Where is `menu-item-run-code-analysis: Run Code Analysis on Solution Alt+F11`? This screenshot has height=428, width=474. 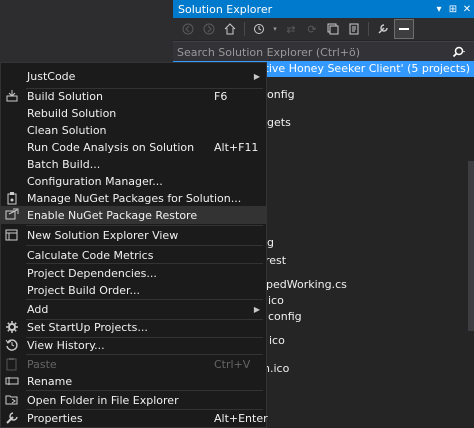
menu-item-run-code-analysis: Run Code Analysis on Solution Alt+F11 is located at coordinates (133, 147).